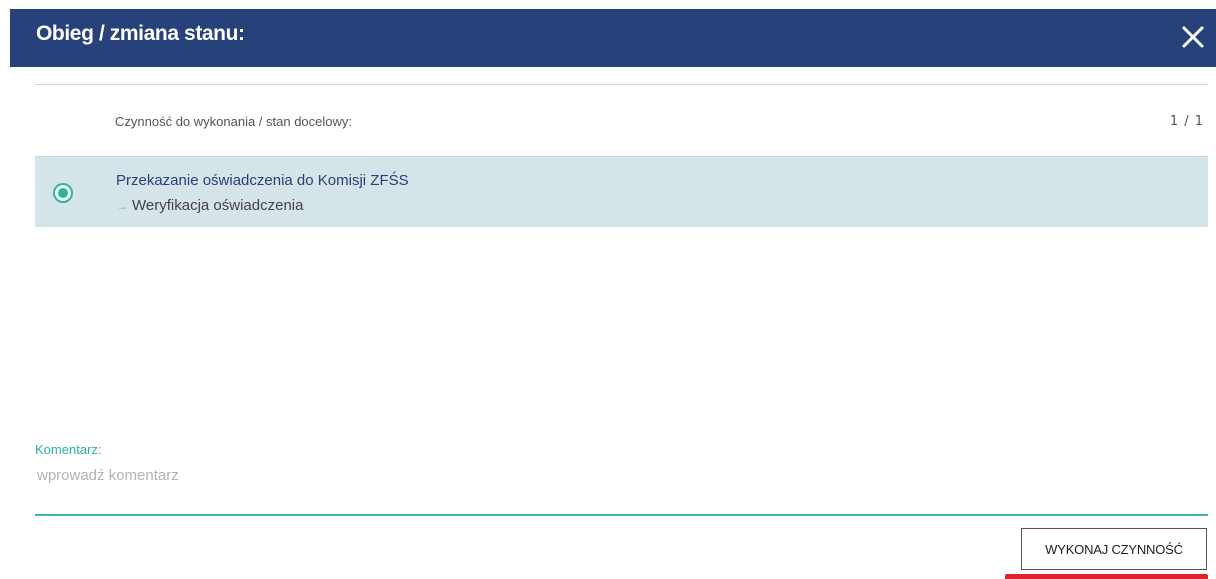 The width and height of the screenshot is (1216, 579). I want to click on radio-dot-icon, so click(63, 193).